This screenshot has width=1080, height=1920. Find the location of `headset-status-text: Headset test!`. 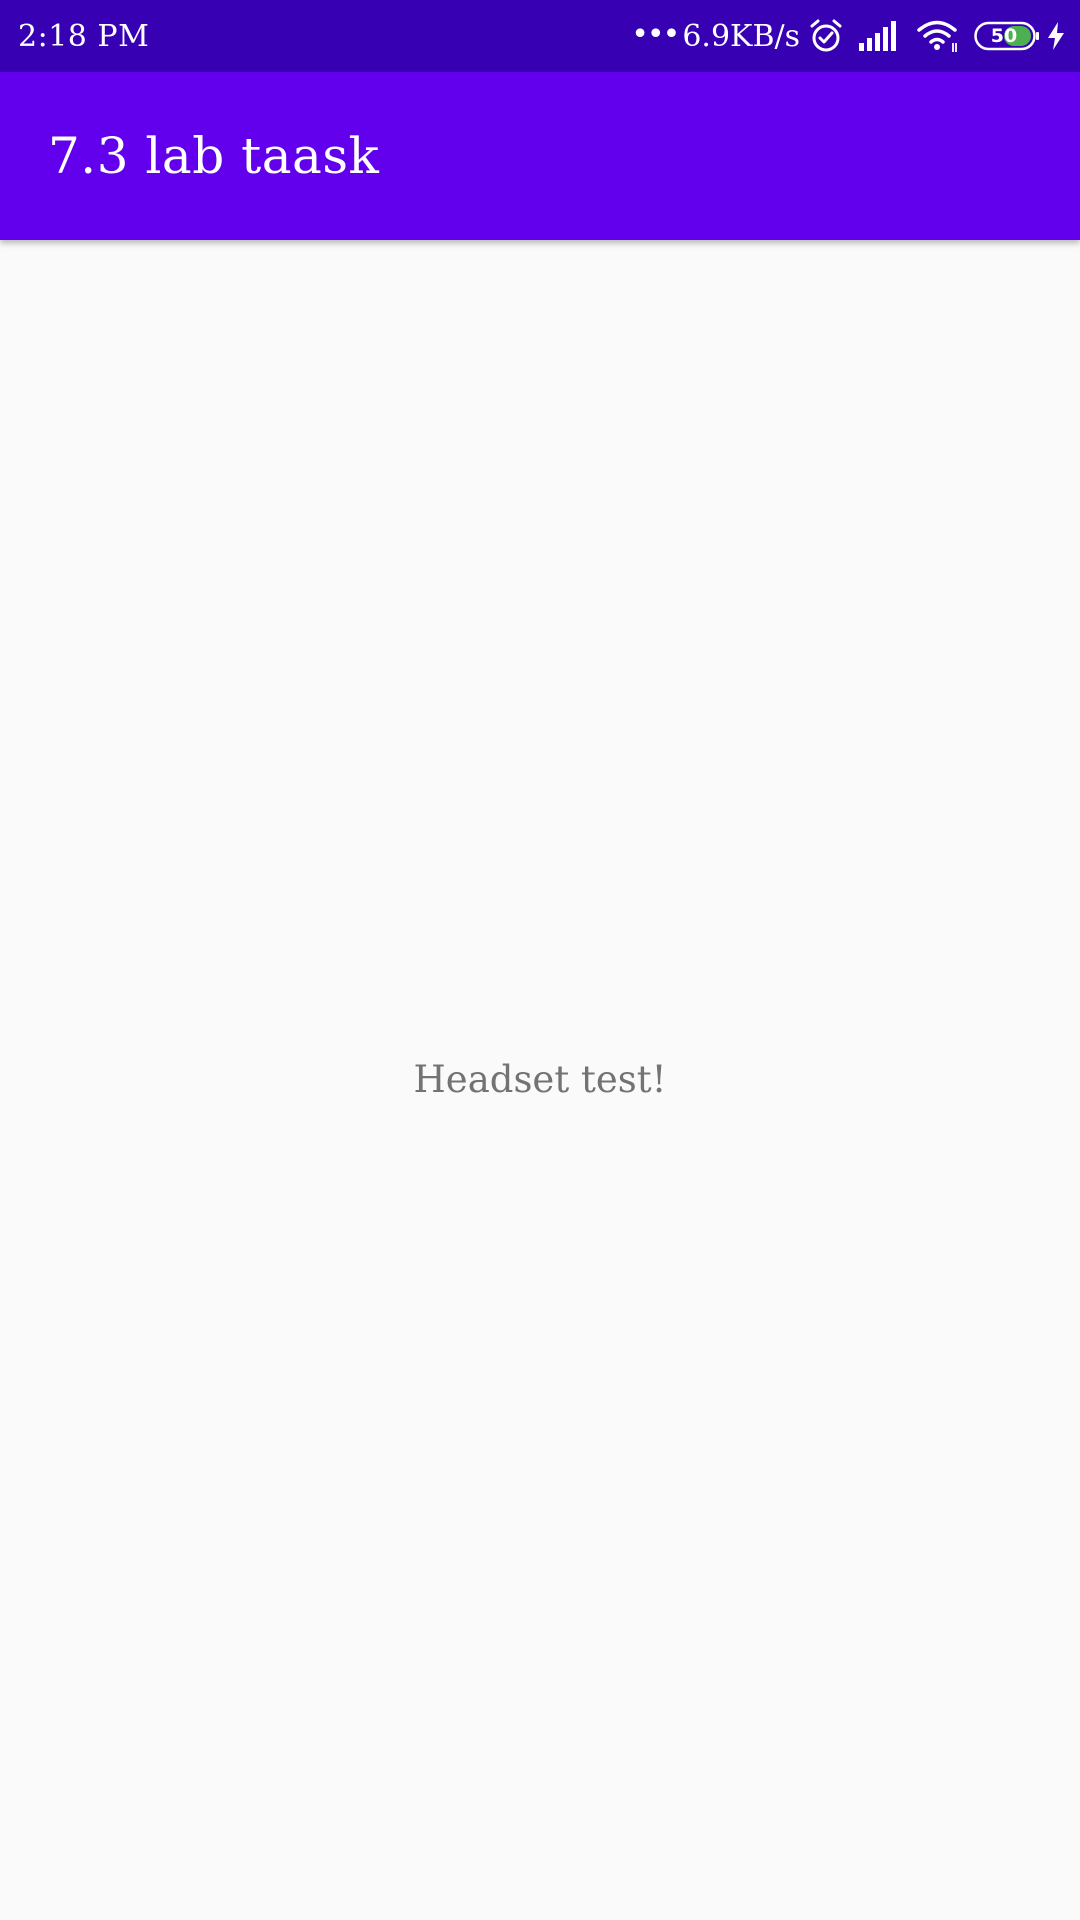

headset-status-text: Headset test! is located at coordinates (540, 1079).